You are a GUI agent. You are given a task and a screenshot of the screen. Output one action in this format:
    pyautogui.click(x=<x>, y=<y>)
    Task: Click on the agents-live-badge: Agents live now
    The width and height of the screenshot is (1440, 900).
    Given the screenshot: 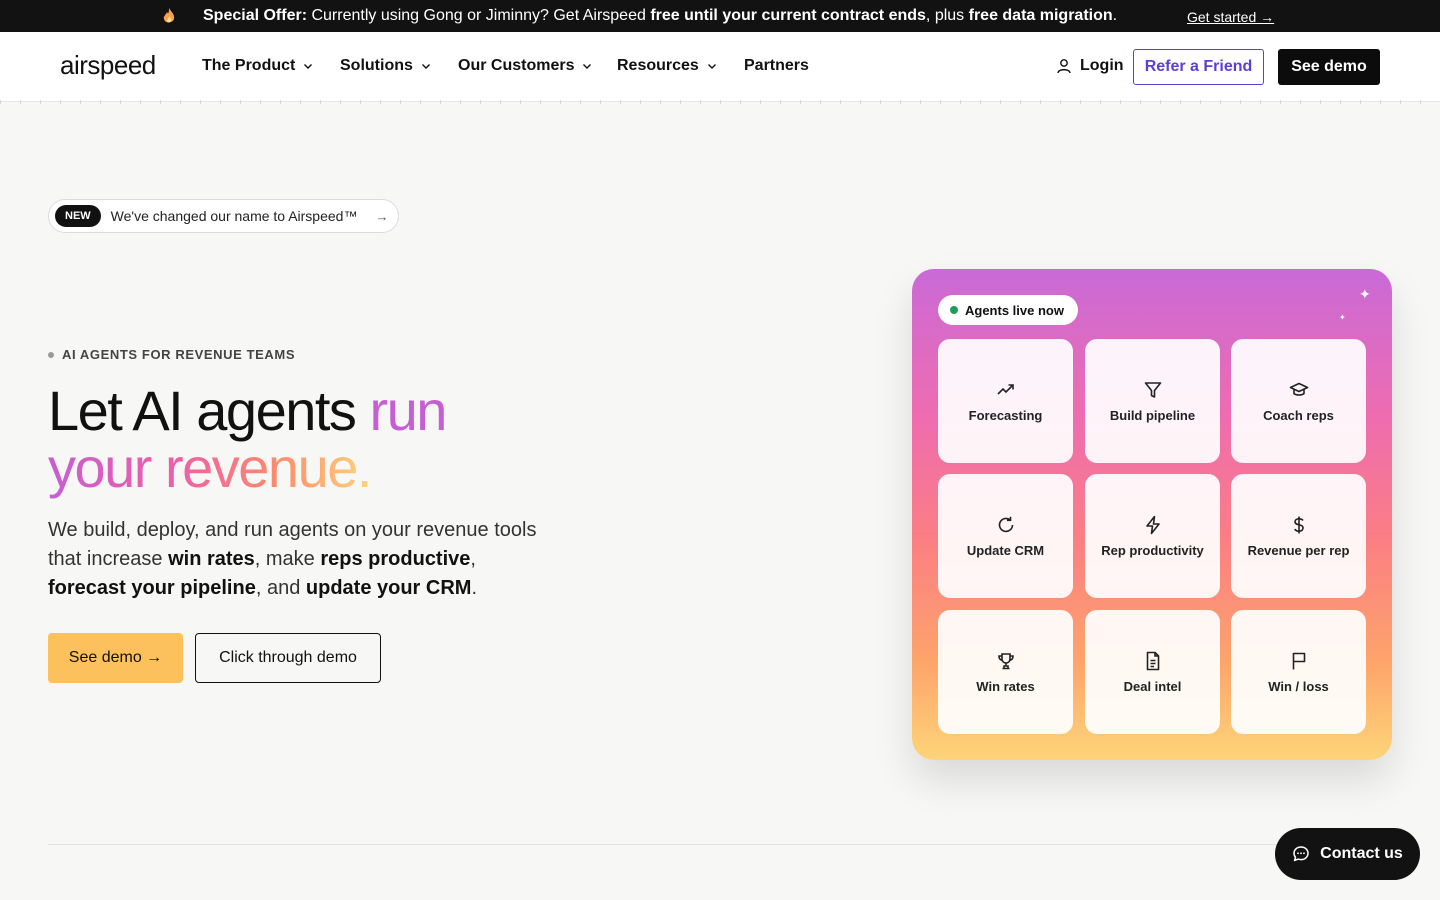 What is the action you would take?
    pyautogui.click(x=1008, y=310)
    